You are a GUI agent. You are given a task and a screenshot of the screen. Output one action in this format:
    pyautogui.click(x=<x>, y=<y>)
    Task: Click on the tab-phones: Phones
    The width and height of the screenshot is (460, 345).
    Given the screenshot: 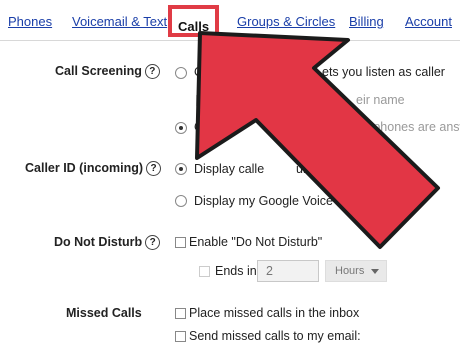 What is the action you would take?
    pyautogui.click(x=30, y=21)
    